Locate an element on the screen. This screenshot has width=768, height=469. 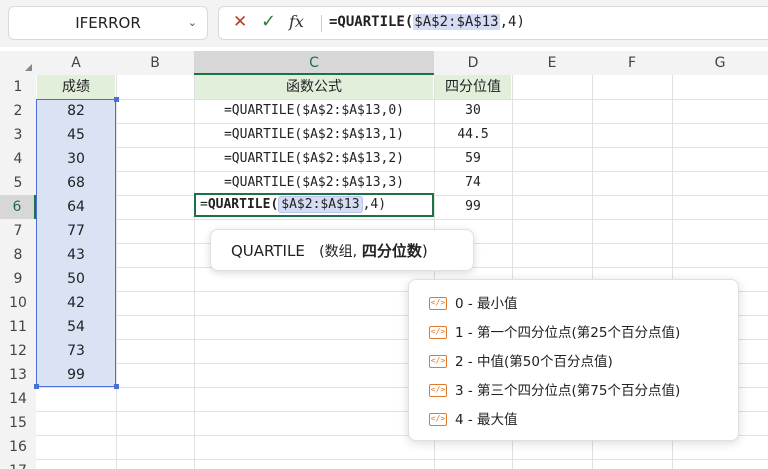
autocomplete-item-0: </> 0 - 最小值 is located at coordinates (473, 304).